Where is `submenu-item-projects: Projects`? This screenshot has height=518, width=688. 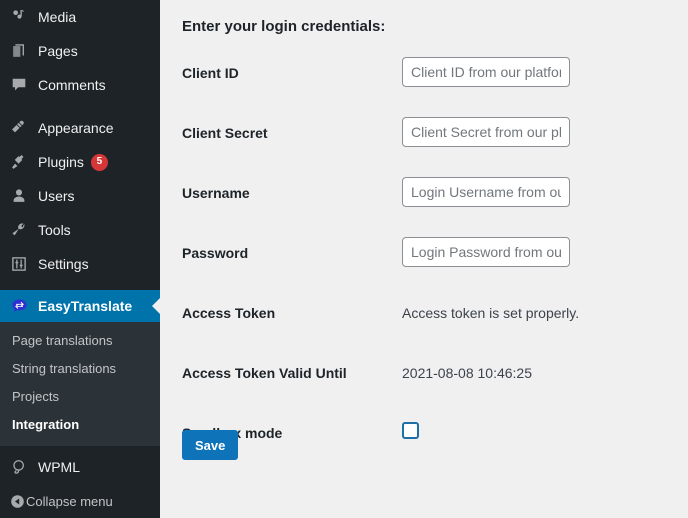
submenu-item-projects: Projects is located at coordinates (80, 397).